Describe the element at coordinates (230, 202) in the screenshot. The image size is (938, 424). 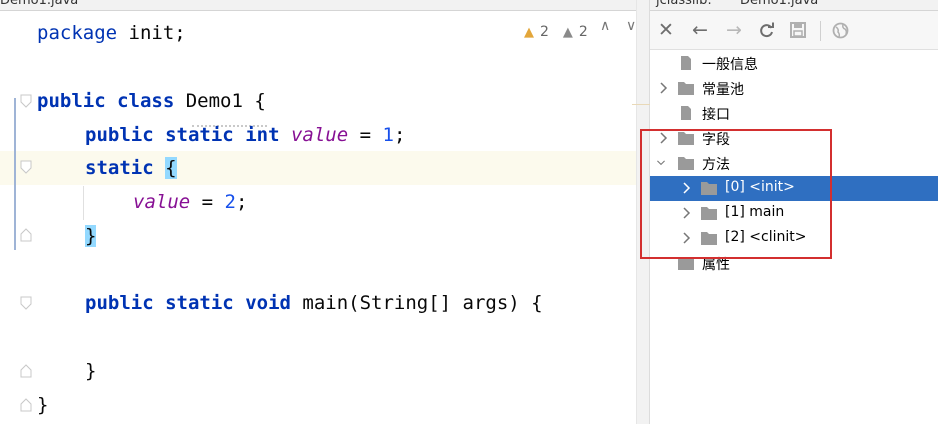
I see `number-literal: 2` at that location.